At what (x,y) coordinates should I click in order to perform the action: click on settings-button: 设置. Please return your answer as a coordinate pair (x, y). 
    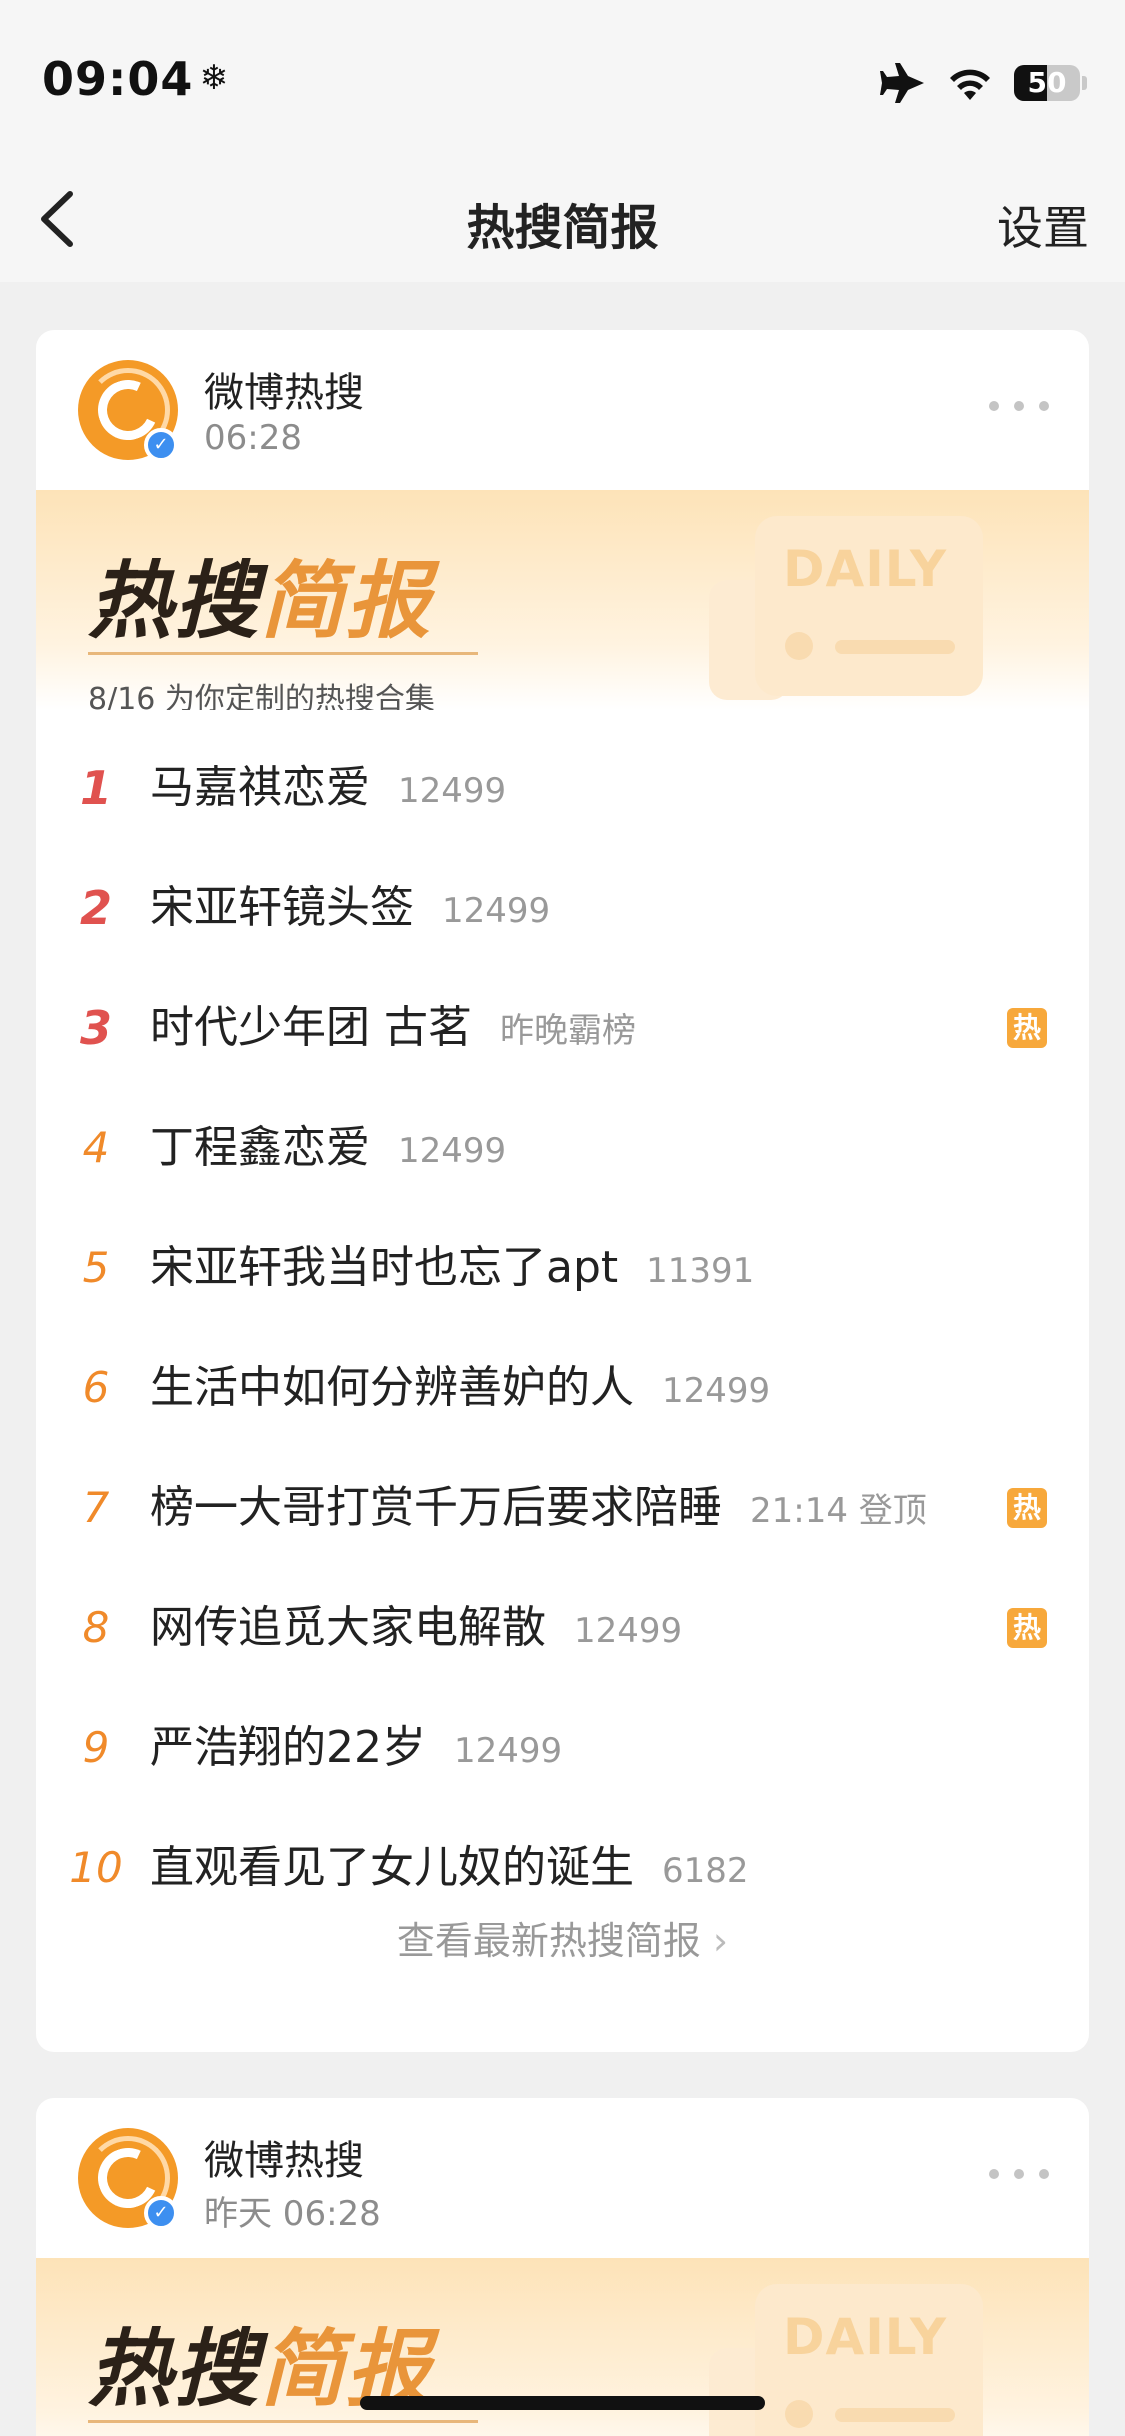
    Looking at the image, I should click on (1043, 225).